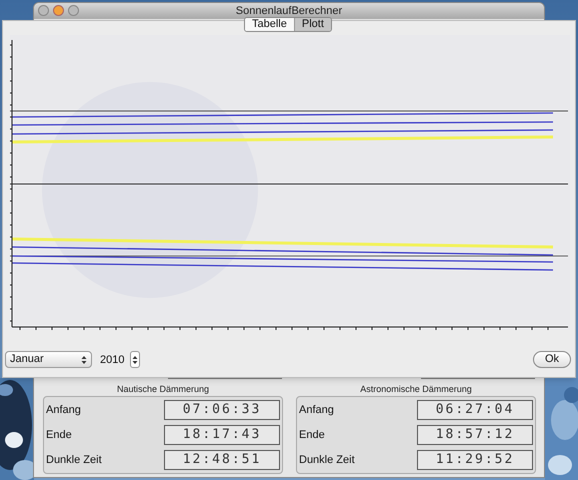 The image size is (578, 480). What do you see at coordinates (475, 460) in the screenshot?
I see `lcd-display: 11:29:52` at bounding box center [475, 460].